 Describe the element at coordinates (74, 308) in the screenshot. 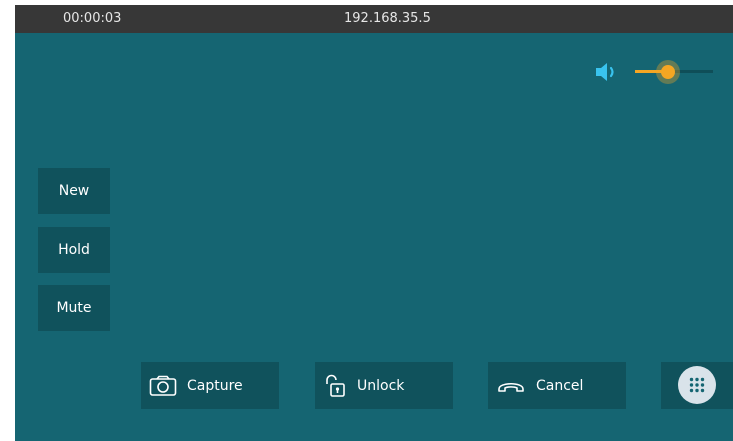

I see `mute-button: Mute` at that location.